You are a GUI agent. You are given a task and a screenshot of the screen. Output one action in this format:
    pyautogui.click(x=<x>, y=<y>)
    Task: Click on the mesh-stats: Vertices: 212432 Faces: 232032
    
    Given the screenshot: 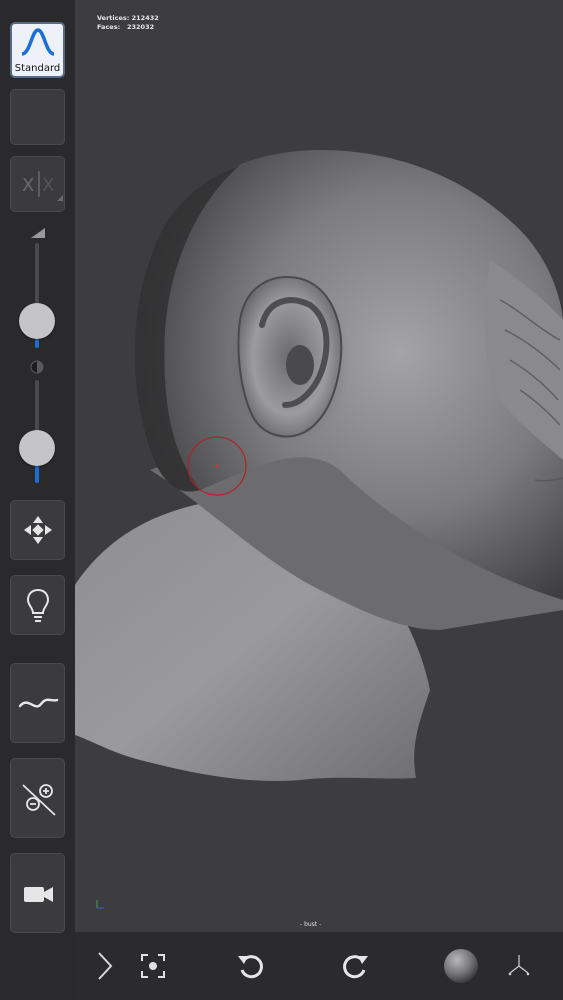 What is the action you would take?
    pyautogui.click(x=128, y=23)
    